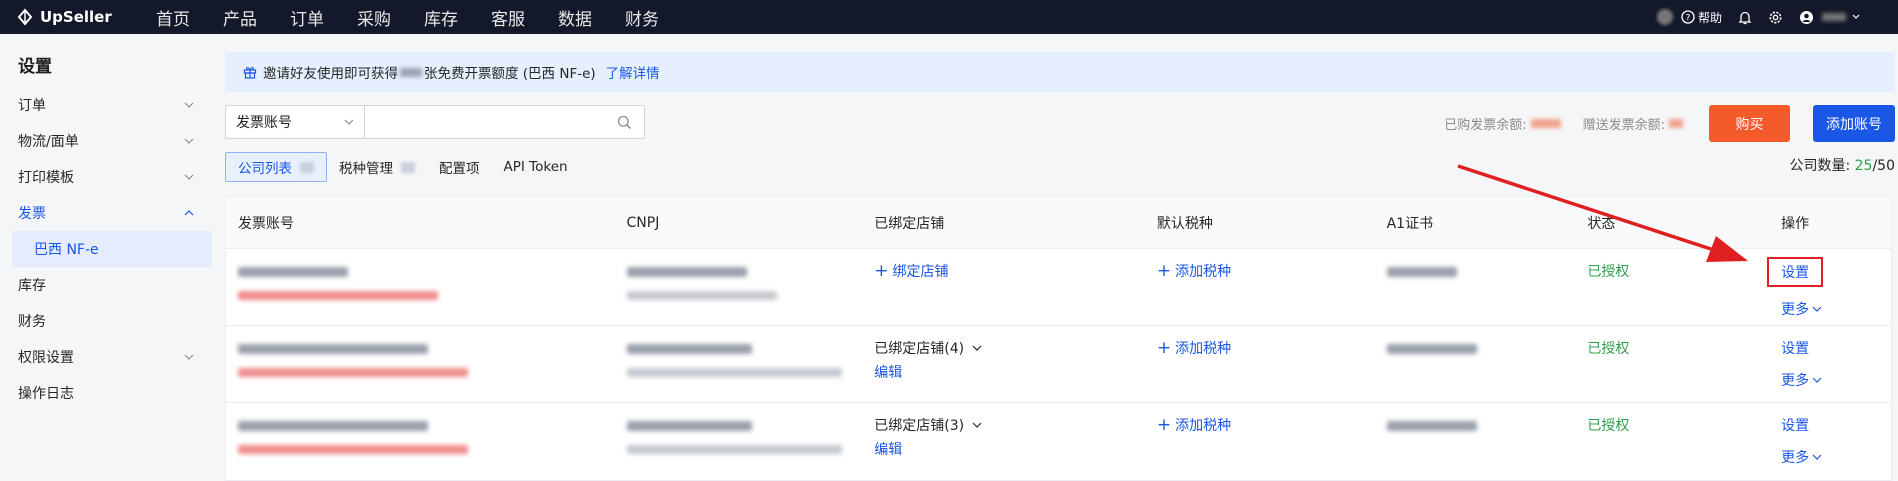  What do you see at coordinates (1863, 166) in the screenshot?
I see `company-count-used: 25` at bounding box center [1863, 166].